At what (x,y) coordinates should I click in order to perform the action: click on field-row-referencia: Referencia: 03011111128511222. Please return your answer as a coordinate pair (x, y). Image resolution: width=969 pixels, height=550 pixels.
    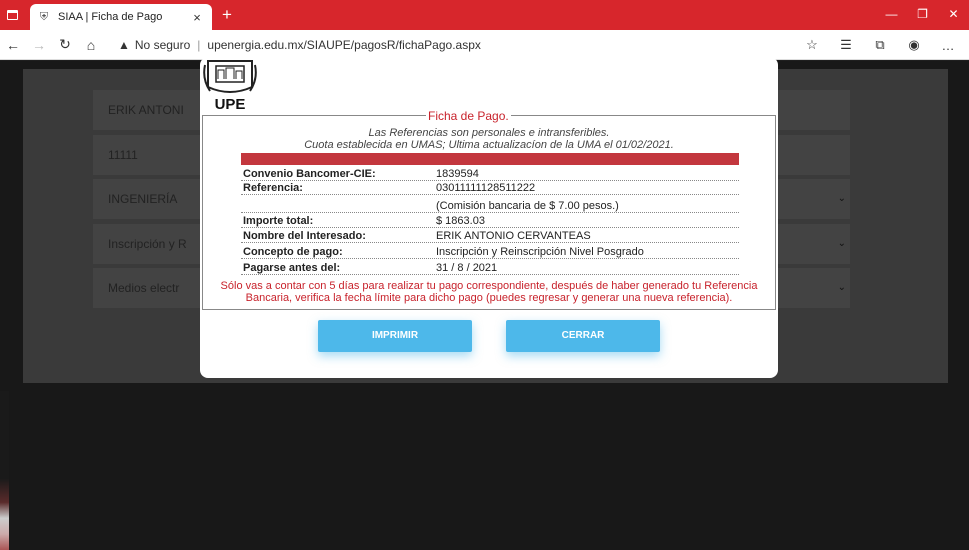
    Looking at the image, I should click on (490, 188).